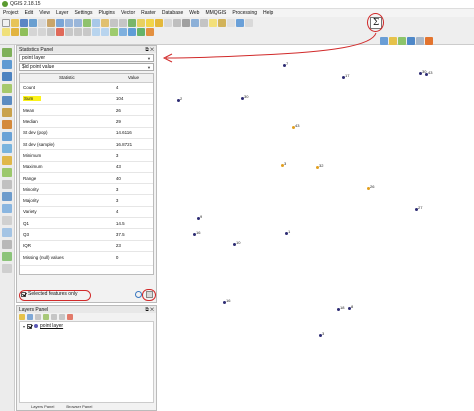 Image resolution: width=474 pixels, height=411 pixels. What do you see at coordinates (86, 258) in the screenshot?
I see `table-row: Missing (null) values 0` at bounding box center [86, 258].